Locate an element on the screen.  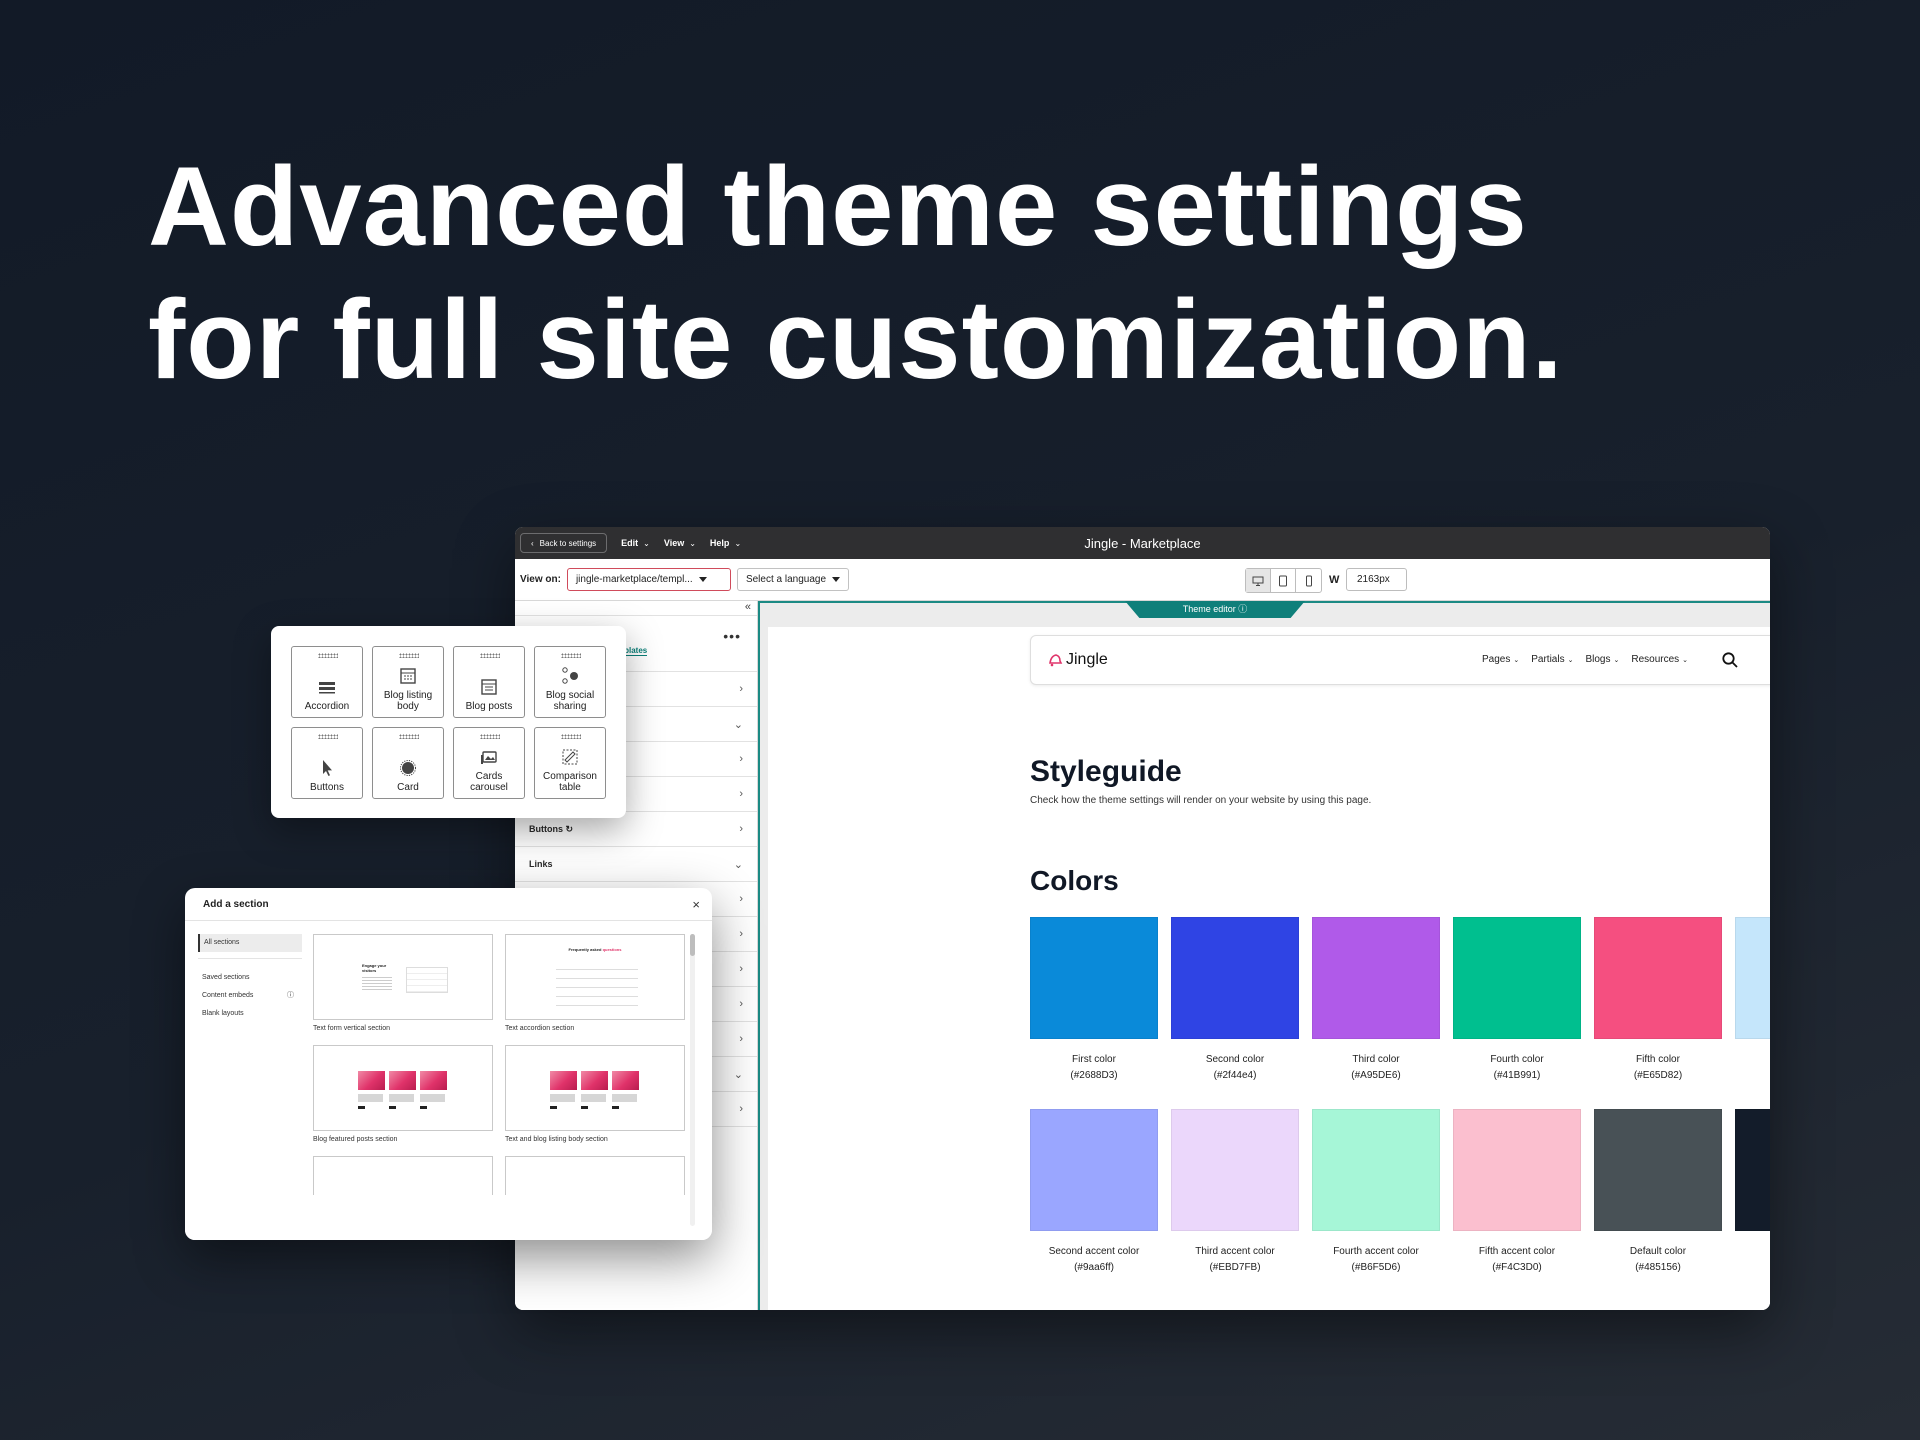
width-input: 2163px is located at coordinates (1376, 579).